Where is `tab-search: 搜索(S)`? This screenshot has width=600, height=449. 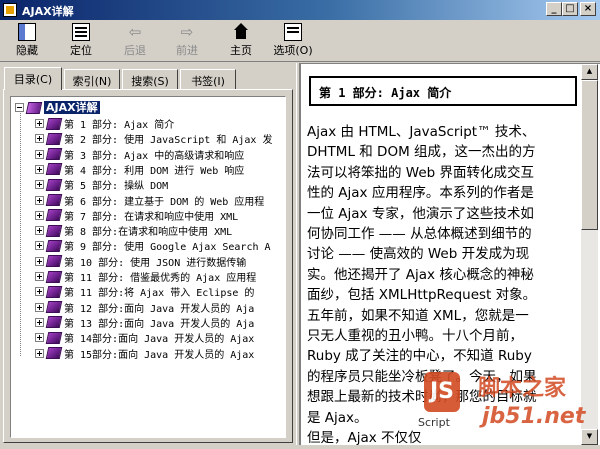
tab-search: 搜索(S) is located at coordinates (150, 79).